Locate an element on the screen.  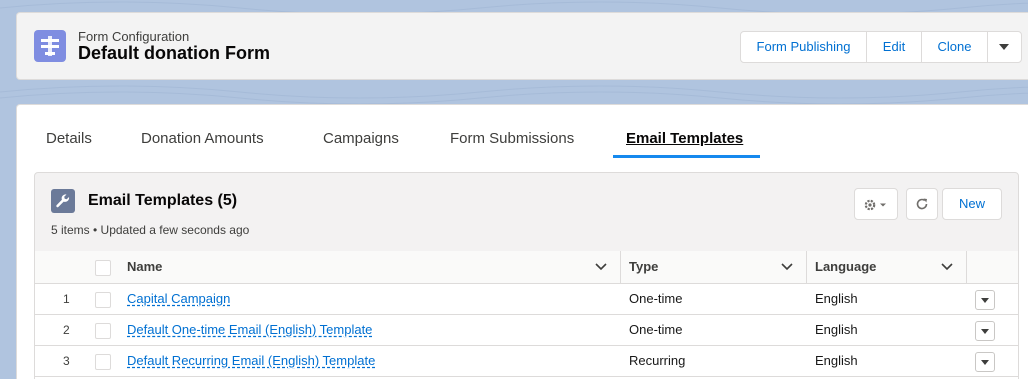
table-header: Name Type Language is located at coordinates (526, 267).